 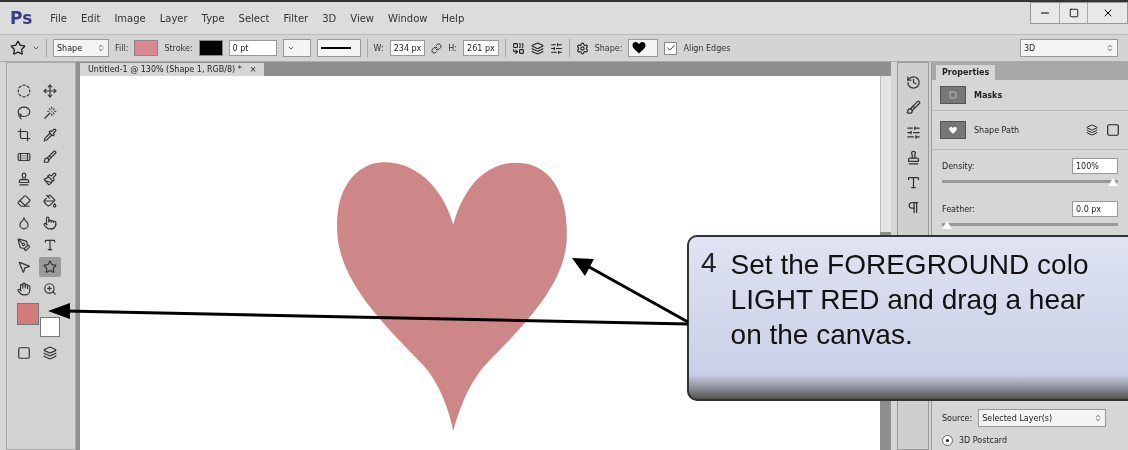 I want to click on stroke-style-dropdown, so click(x=338, y=48).